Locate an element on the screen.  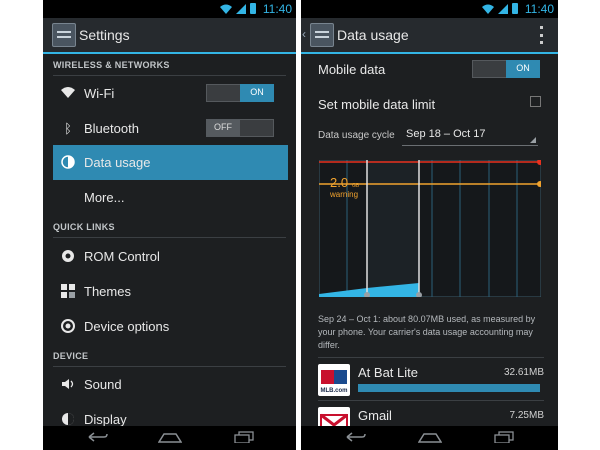
data-limit-checkbox is located at coordinates (535, 101).